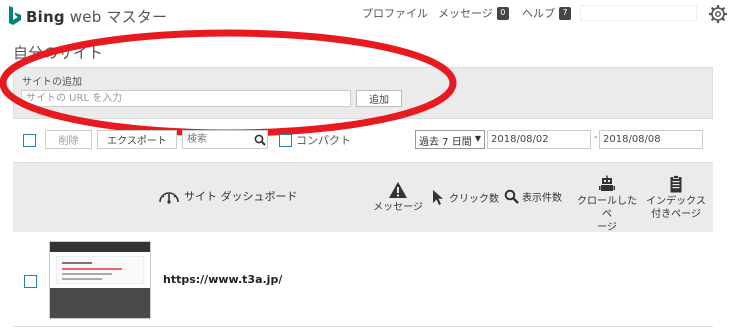  What do you see at coordinates (58, 53) in the screenshot?
I see `page-title: 自分のサイト` at bounding box center [58, 53].